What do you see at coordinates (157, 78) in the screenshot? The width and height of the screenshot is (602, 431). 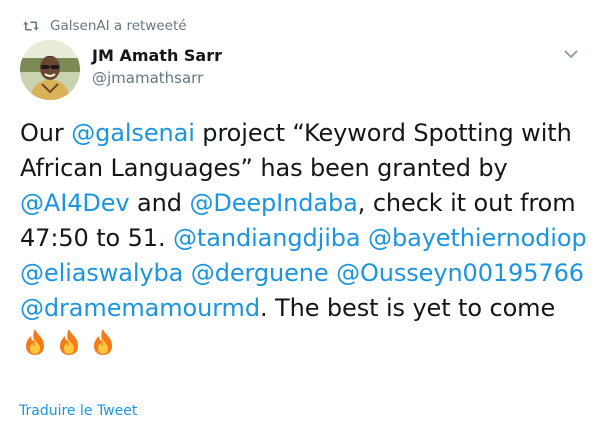 I see `author-handle: @jmamathsarr` at bounding box center [157, 78].